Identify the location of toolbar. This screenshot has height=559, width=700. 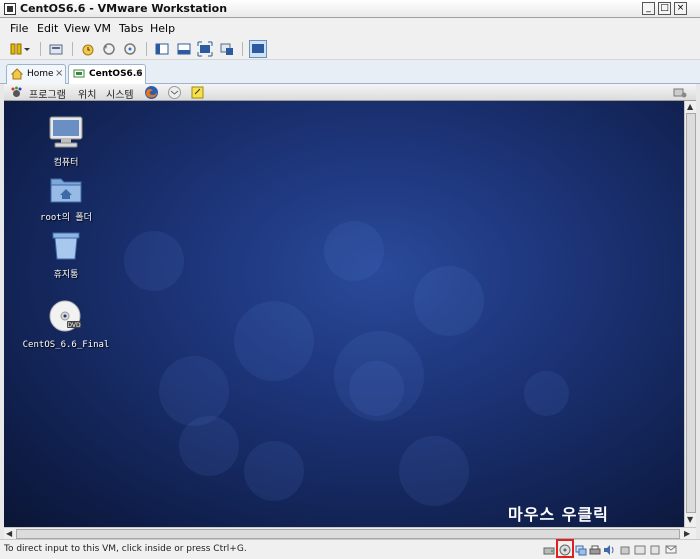
(350, 49).